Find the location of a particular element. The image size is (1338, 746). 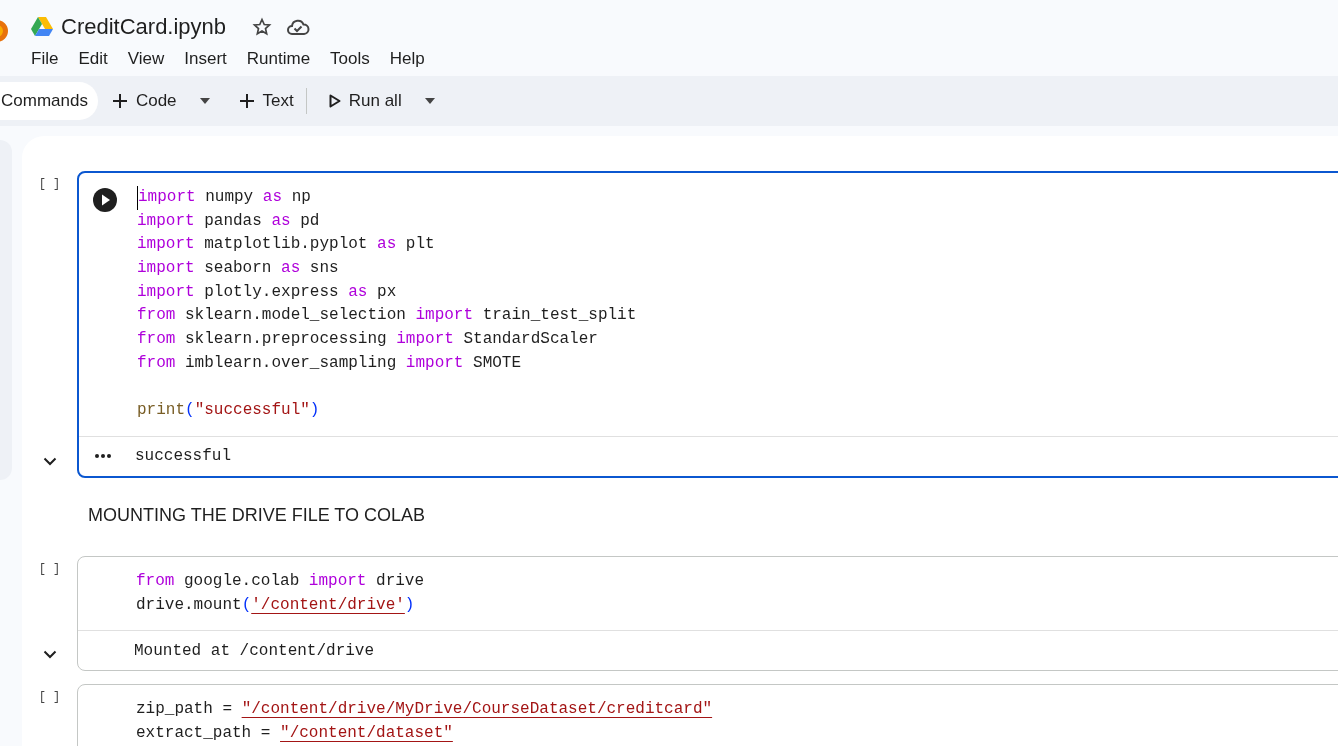

code-line: from sklearn.model_selection import train_test_split is located at coordinates (387, 316).